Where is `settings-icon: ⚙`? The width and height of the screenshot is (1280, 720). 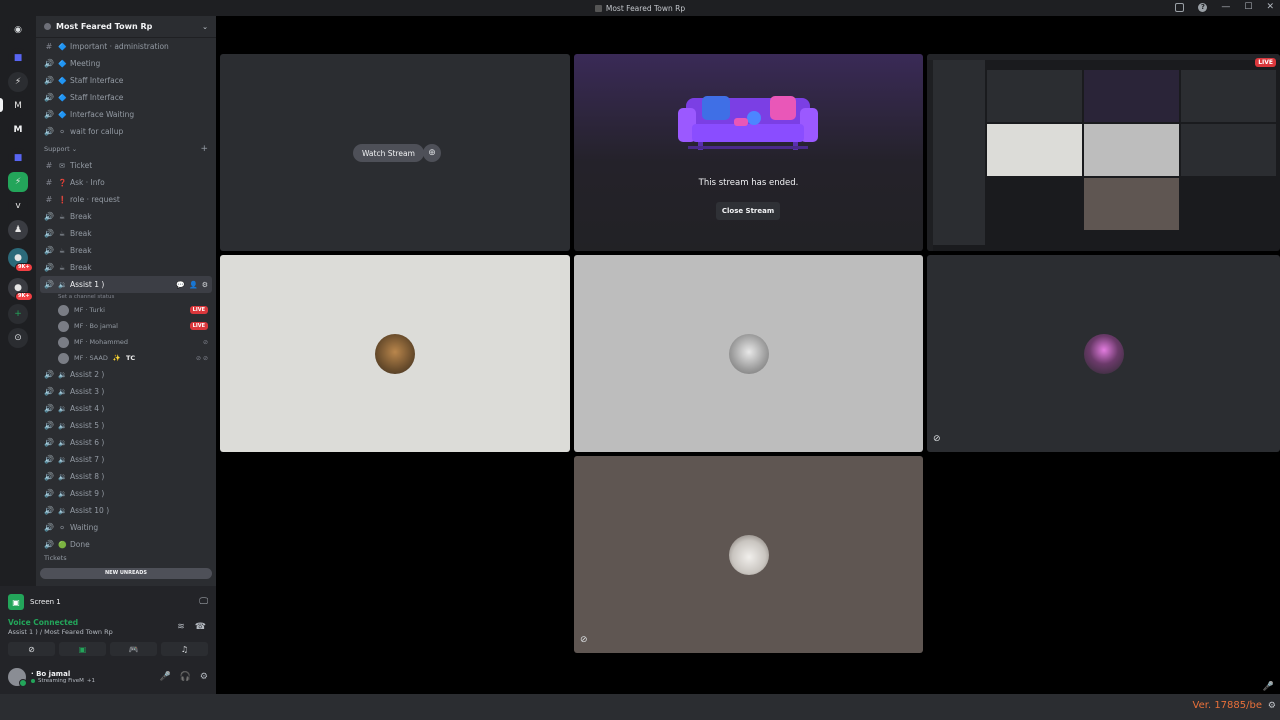
settings-icon: ⚙ is located at coordinates (1272, 706).